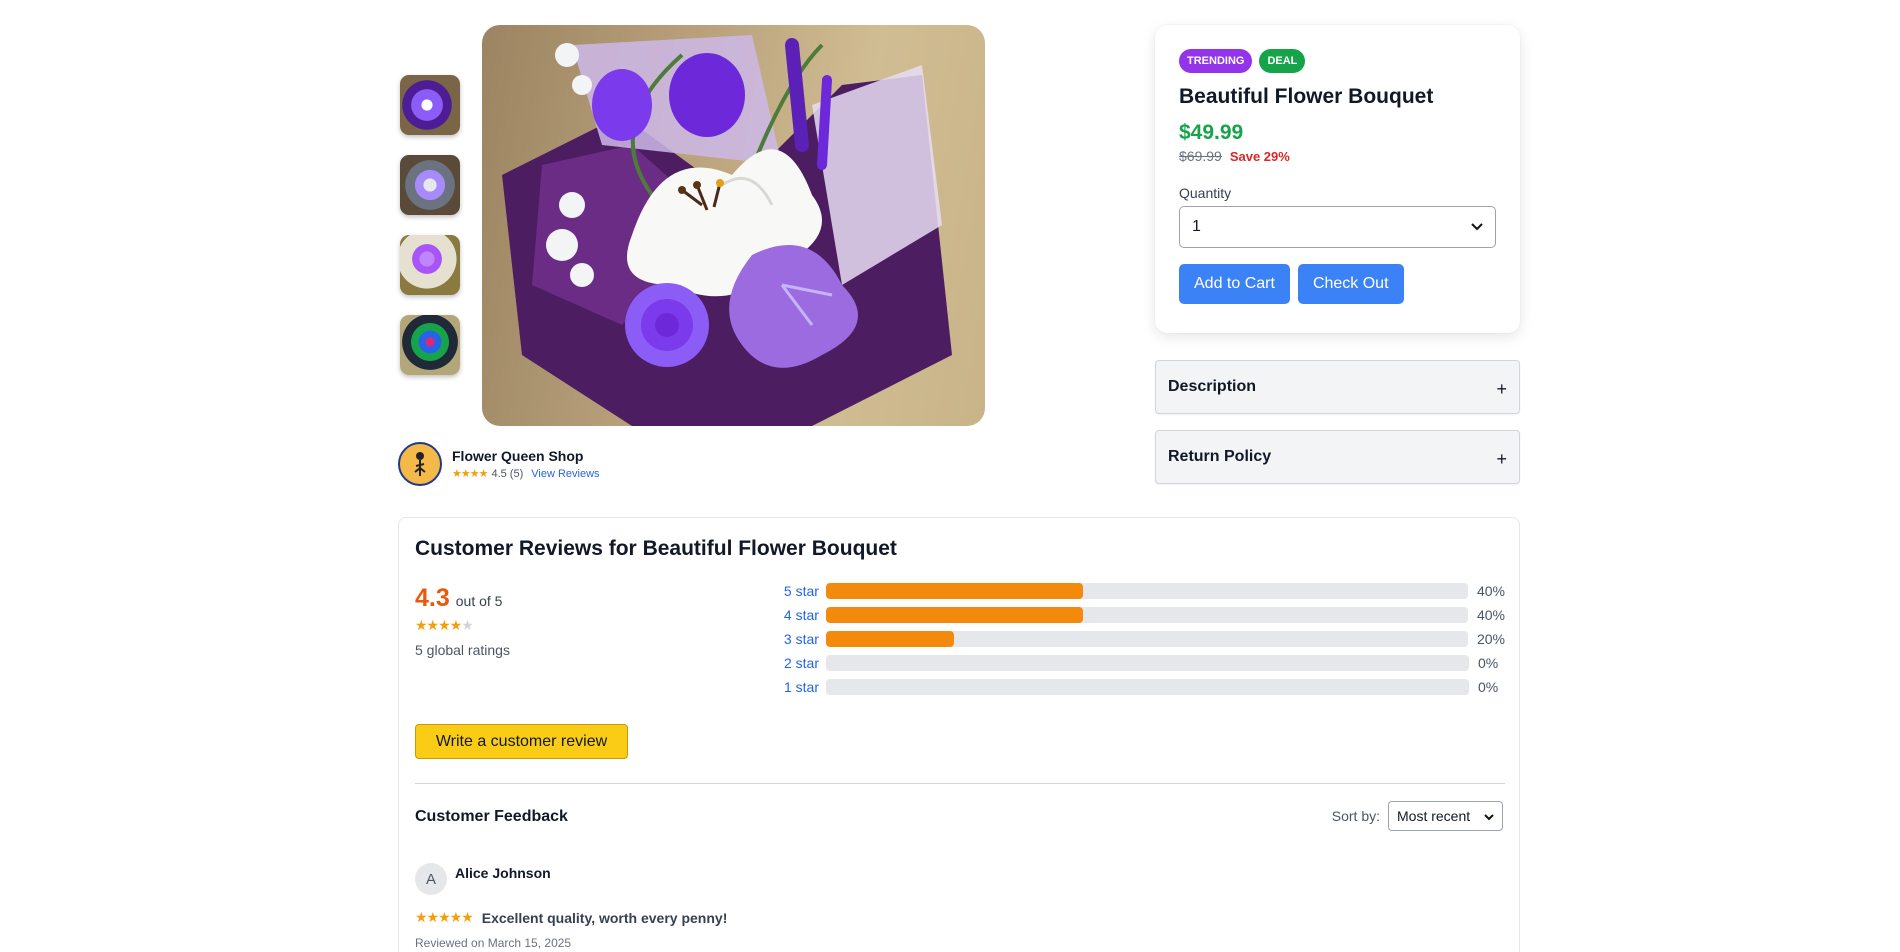  What do you see at coordinates (765, 879) in the screenshot?
I see `review-header: A Alice Johnson` at bounding box center [765, 879].